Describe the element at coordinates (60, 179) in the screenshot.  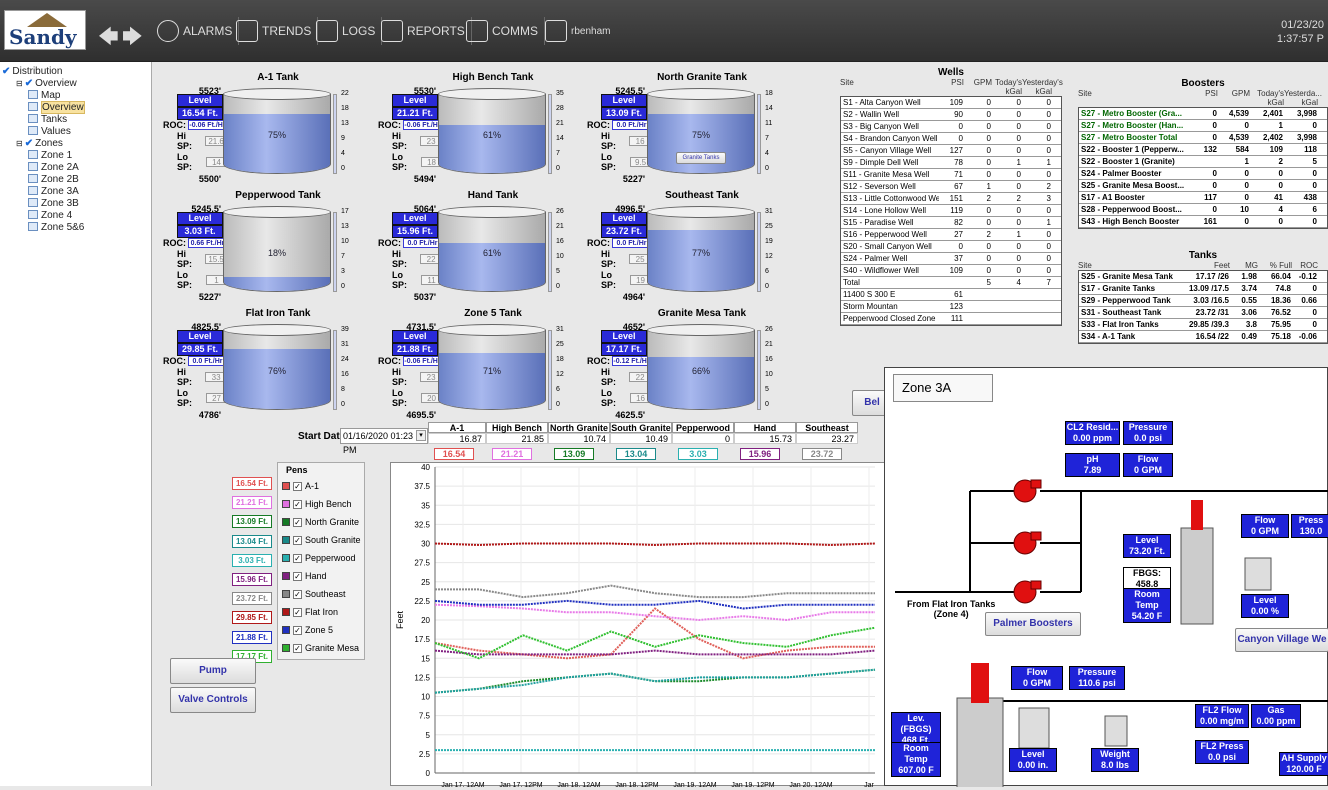
I see `tree-label: Zone 2B` at that location.